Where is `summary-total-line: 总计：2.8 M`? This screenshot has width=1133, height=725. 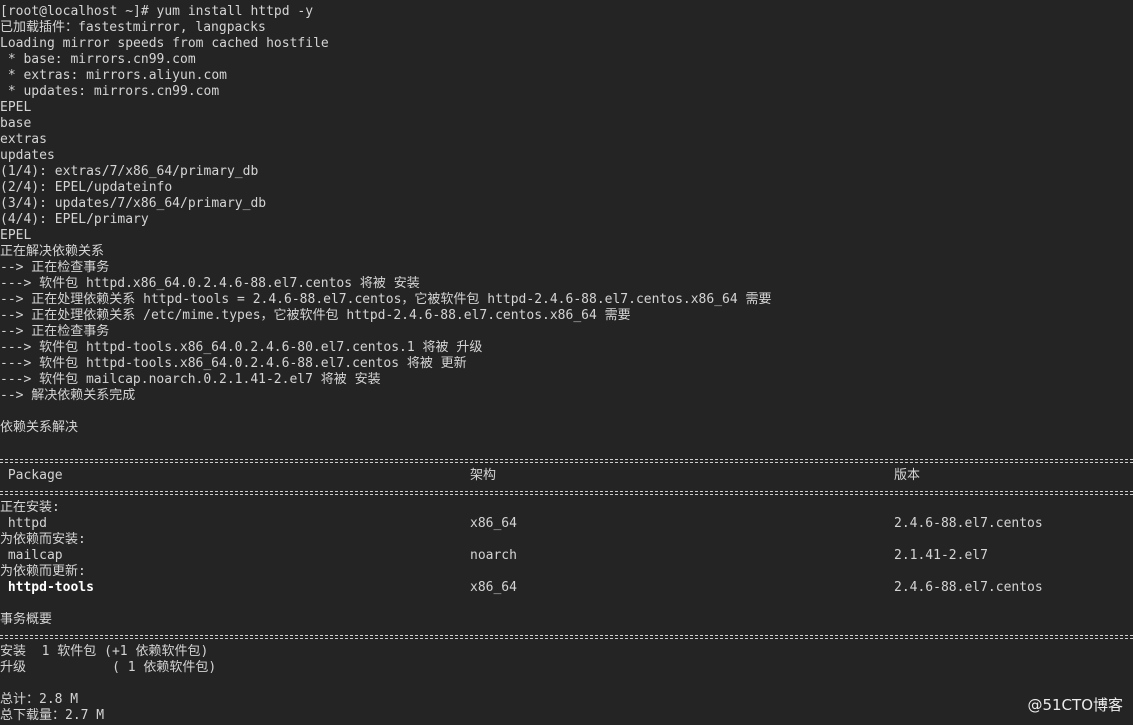 summary-total-line: 总计：2.8 M is located at coordinates (39, 699).